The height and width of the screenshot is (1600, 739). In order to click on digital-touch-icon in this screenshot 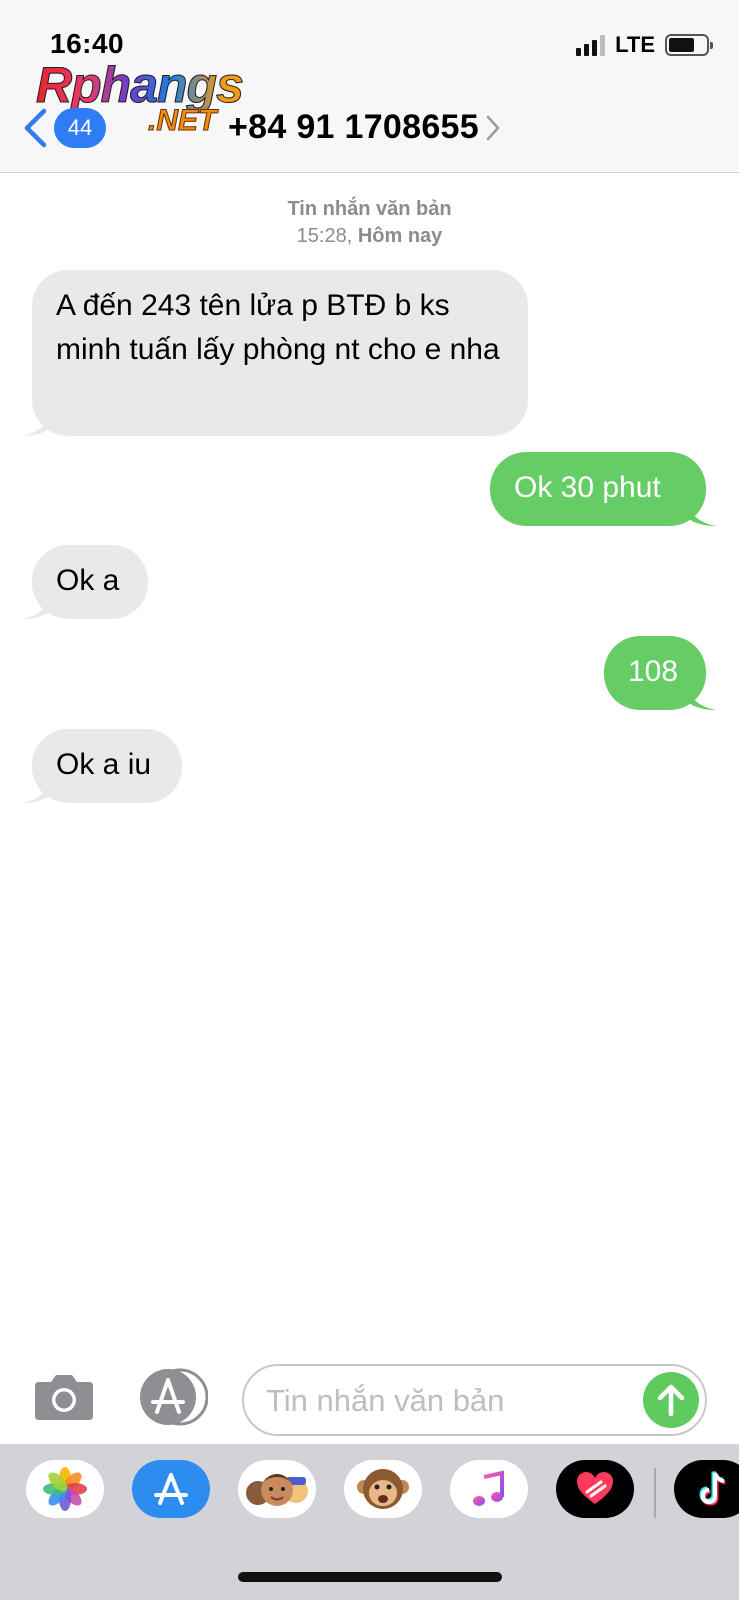, I will do `click(595, 1489)`.